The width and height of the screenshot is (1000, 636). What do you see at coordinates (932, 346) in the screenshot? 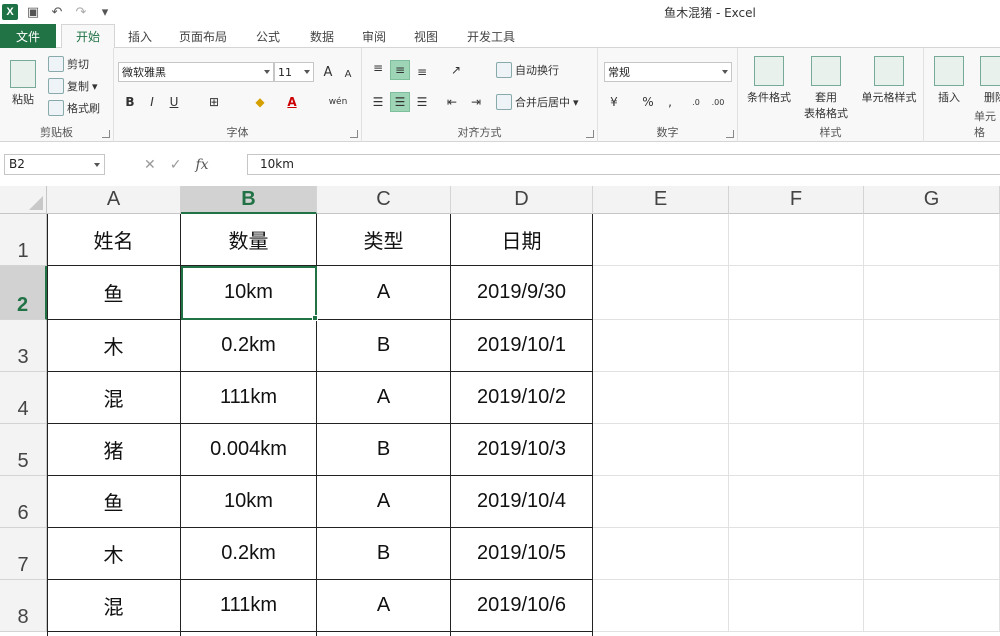
I see `cell-g3` at bounding box center [932, 346].